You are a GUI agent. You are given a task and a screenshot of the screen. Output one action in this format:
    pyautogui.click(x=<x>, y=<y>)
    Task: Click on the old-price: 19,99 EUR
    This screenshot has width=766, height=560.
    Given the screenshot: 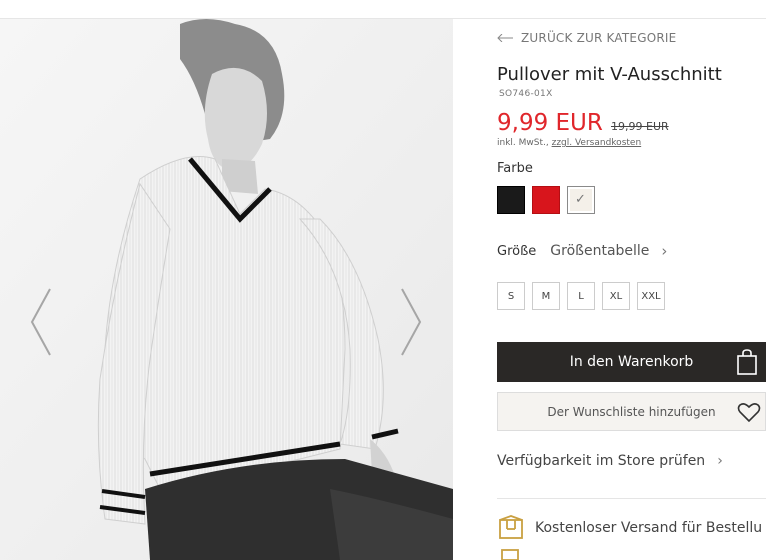 What is the action you would take?
    pyautogui.click(x=640, y=126)
    